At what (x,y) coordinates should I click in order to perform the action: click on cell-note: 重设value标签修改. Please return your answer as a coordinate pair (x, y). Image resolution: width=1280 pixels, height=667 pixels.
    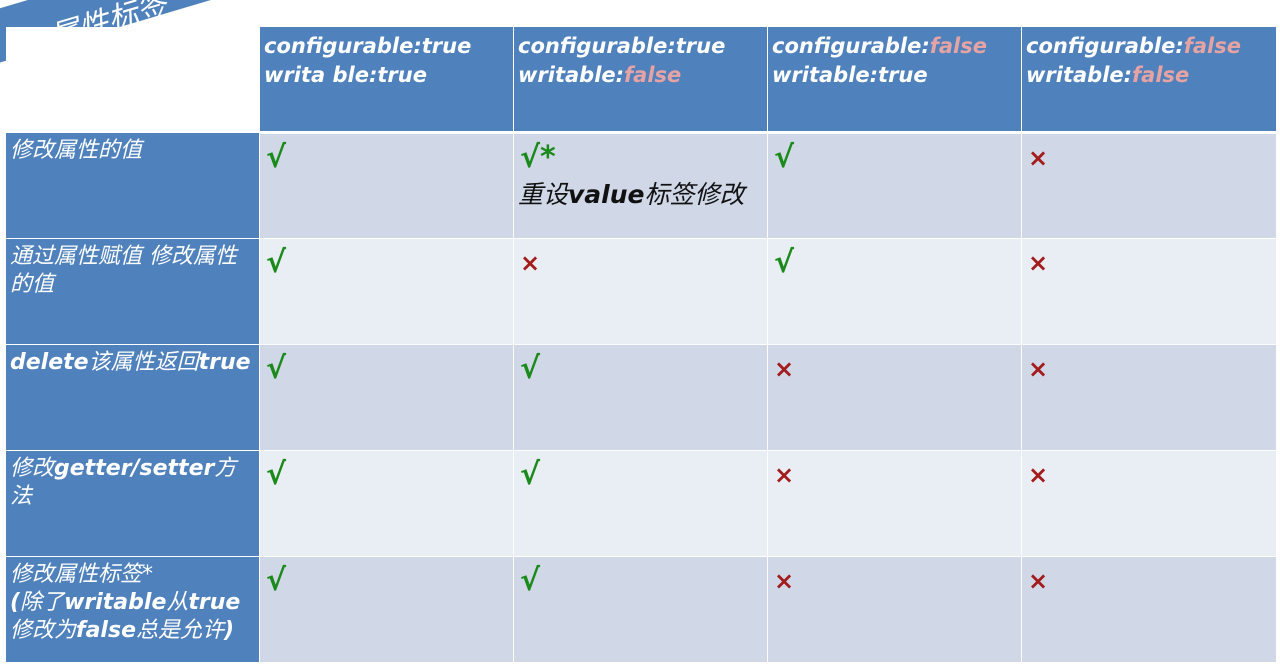
    Looking at the image, I should click on (640, 195).